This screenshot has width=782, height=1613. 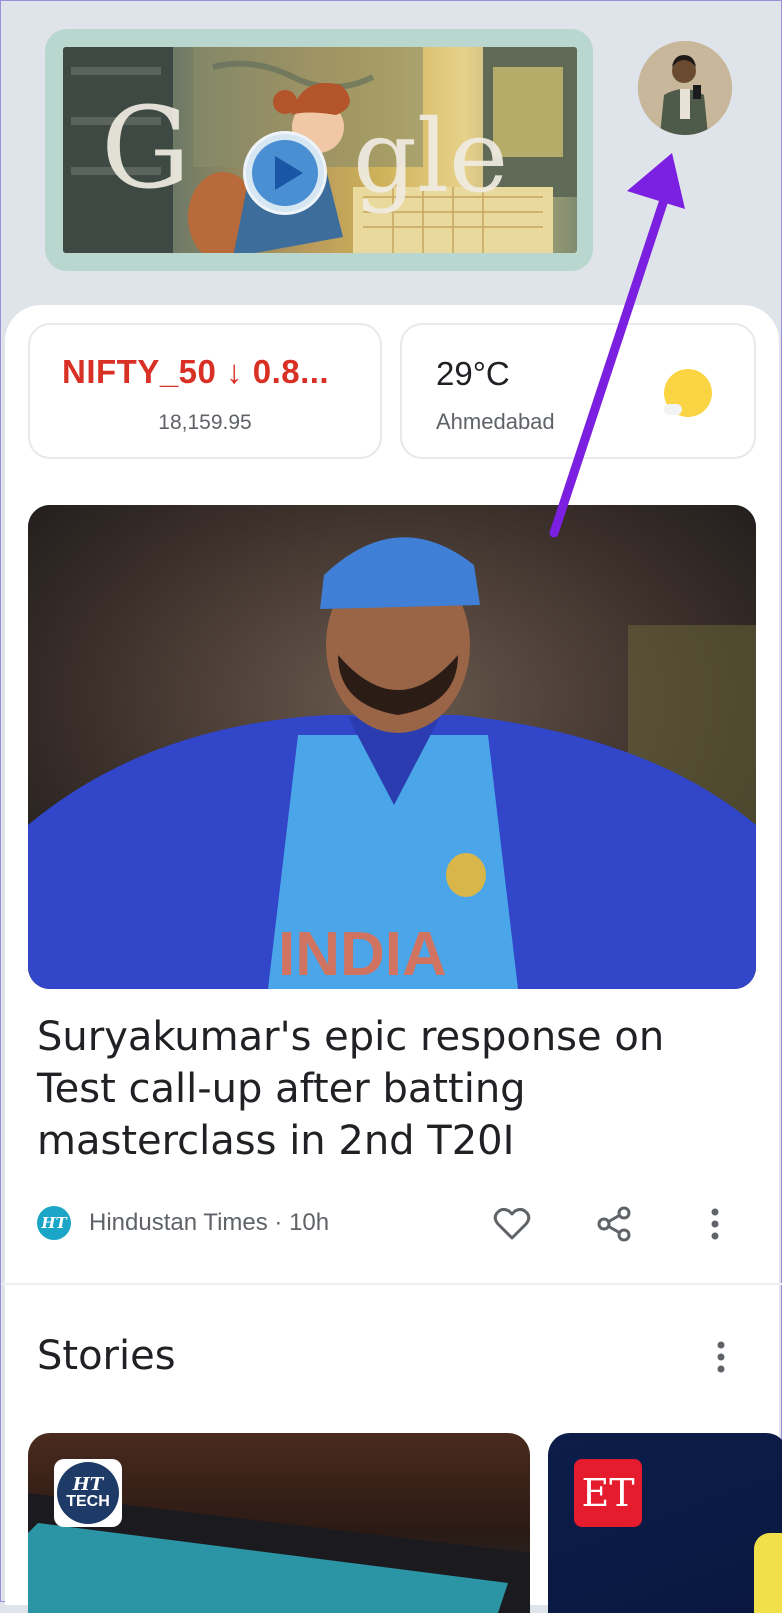 I want to click on weather-chip: 29°C Ahmedabad, so click(x=578, y=391).